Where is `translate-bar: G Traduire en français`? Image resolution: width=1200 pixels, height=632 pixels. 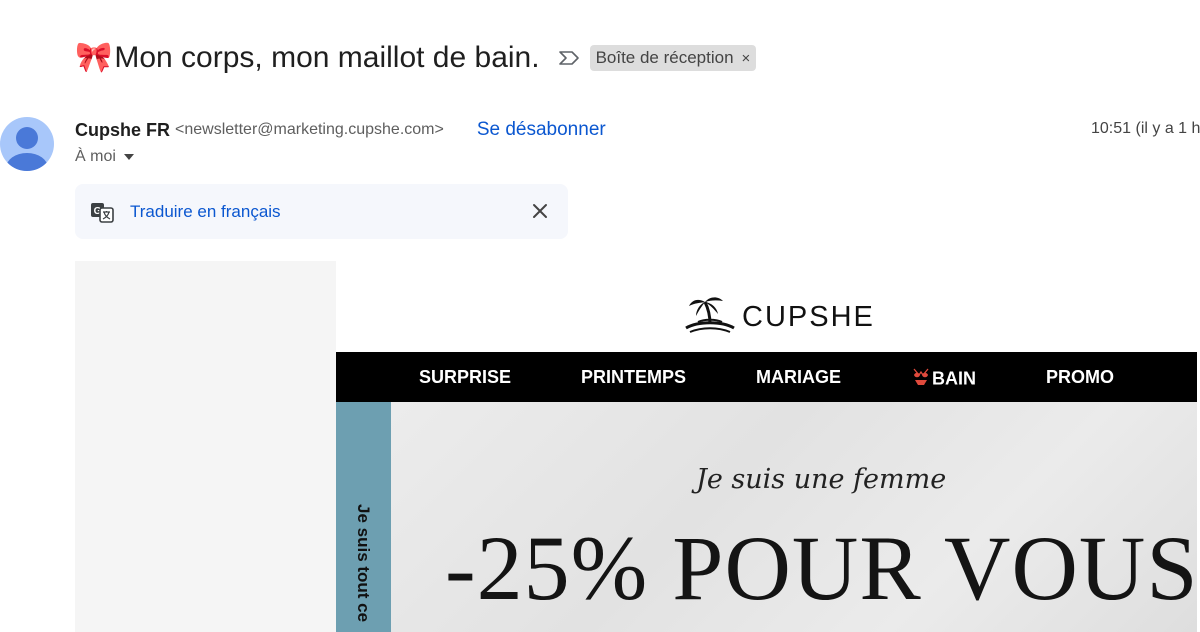 translate-bar: G Traduire en français is located at coordinates (321, 211).